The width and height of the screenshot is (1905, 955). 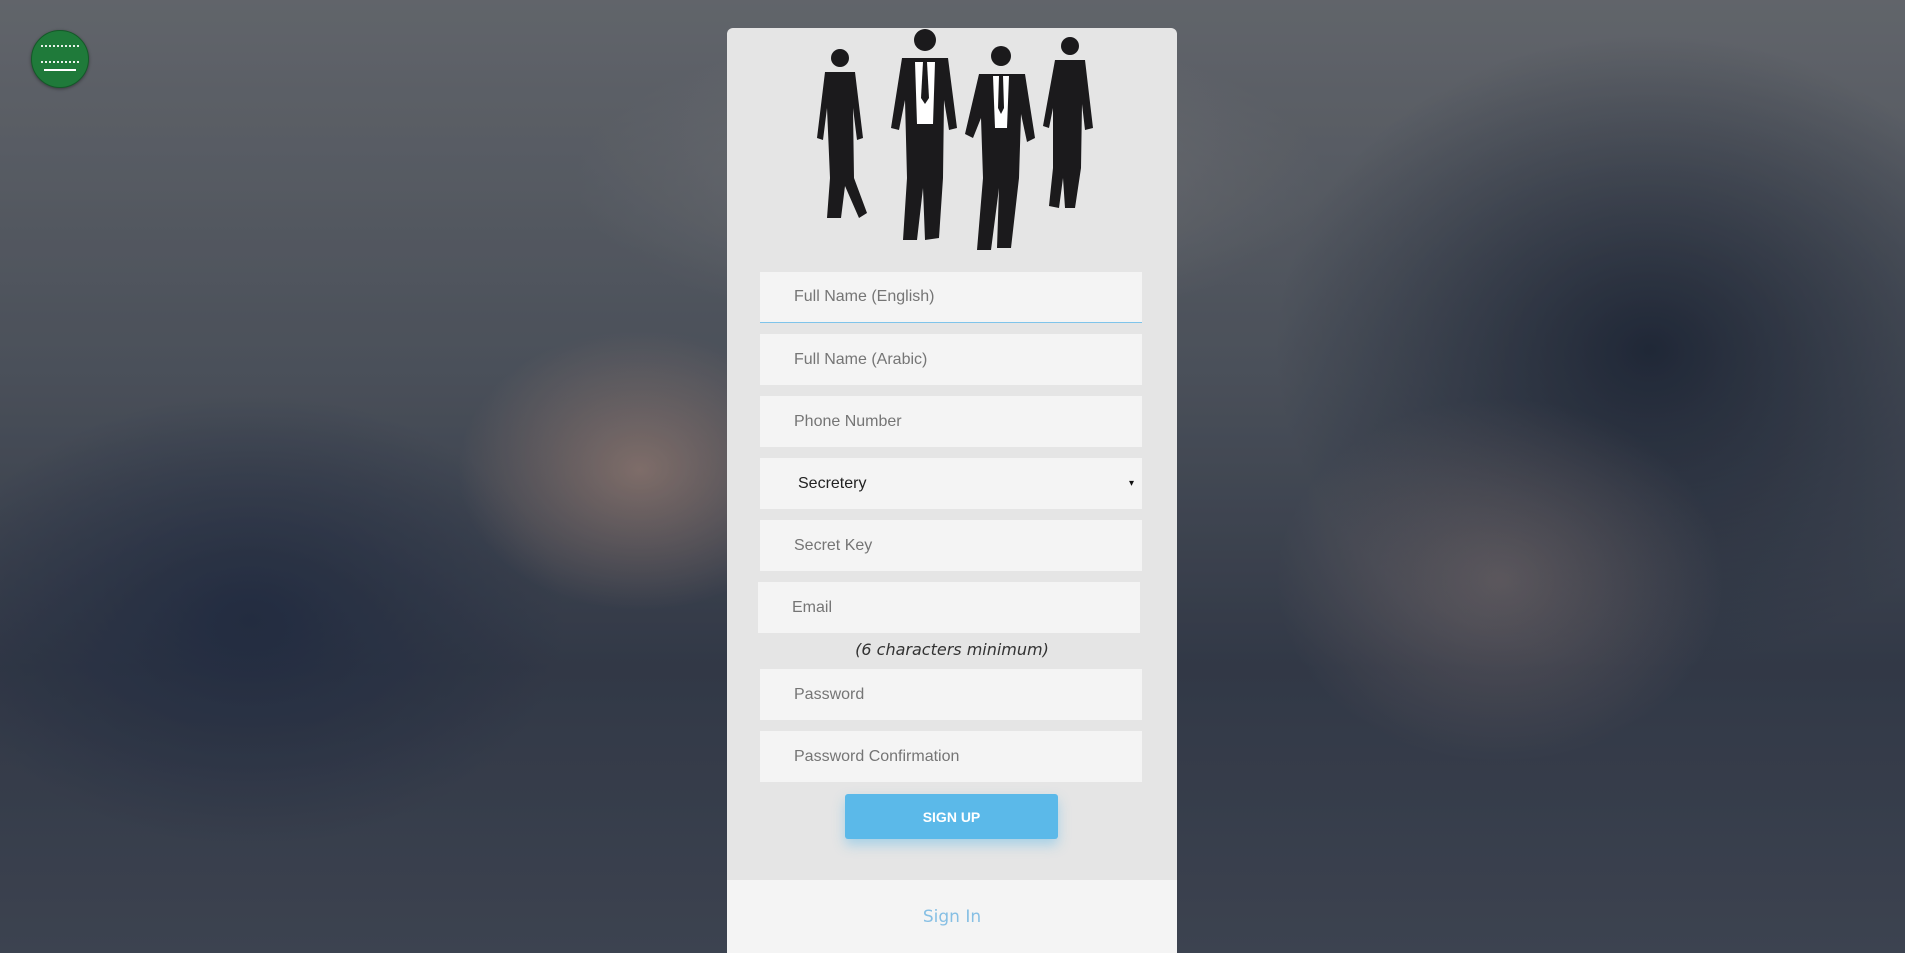 What do you see at coordinates (951, 816) in the screenshot?
I see `sign-up-button: SIGN UP` at bounding box center [951, 816].